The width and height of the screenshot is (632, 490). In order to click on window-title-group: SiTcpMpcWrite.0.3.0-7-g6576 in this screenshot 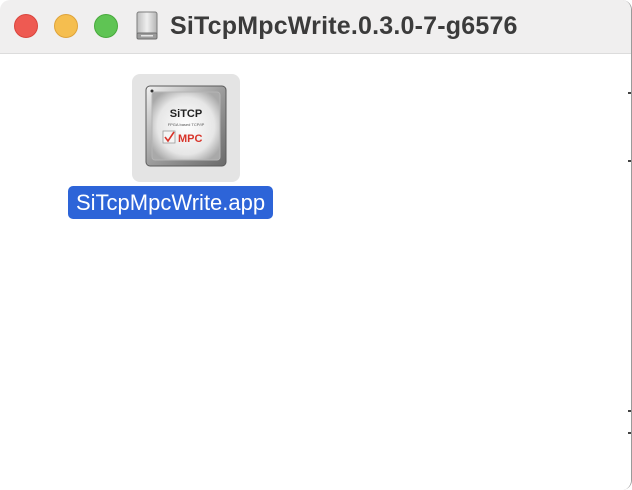, I will do `click(326, 26)`.